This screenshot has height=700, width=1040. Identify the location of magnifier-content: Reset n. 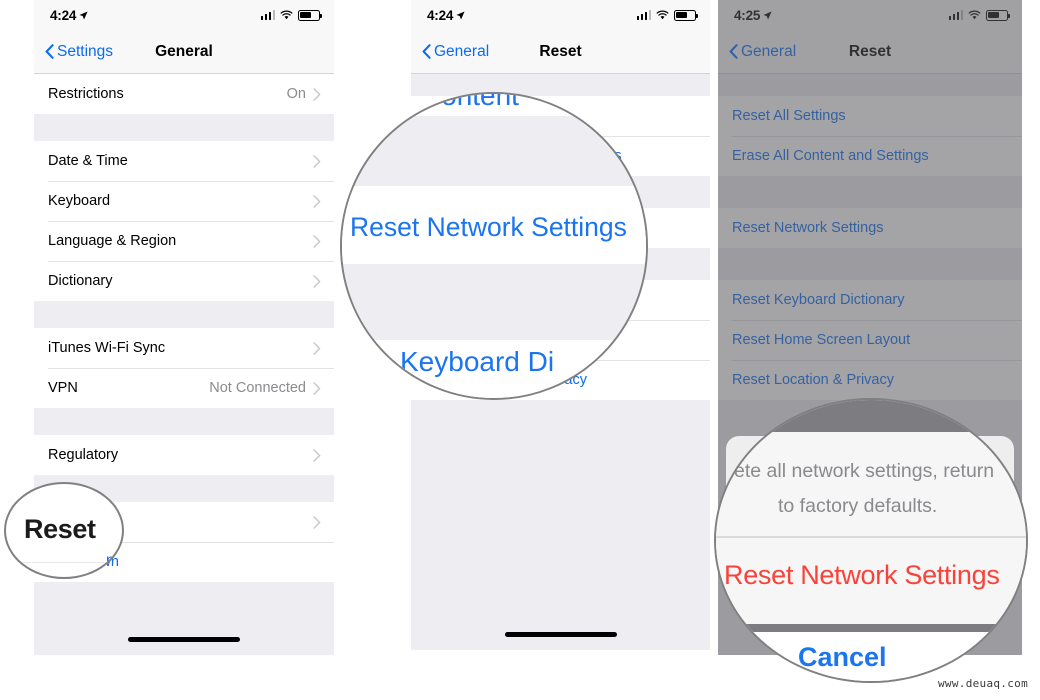
(64, 530).